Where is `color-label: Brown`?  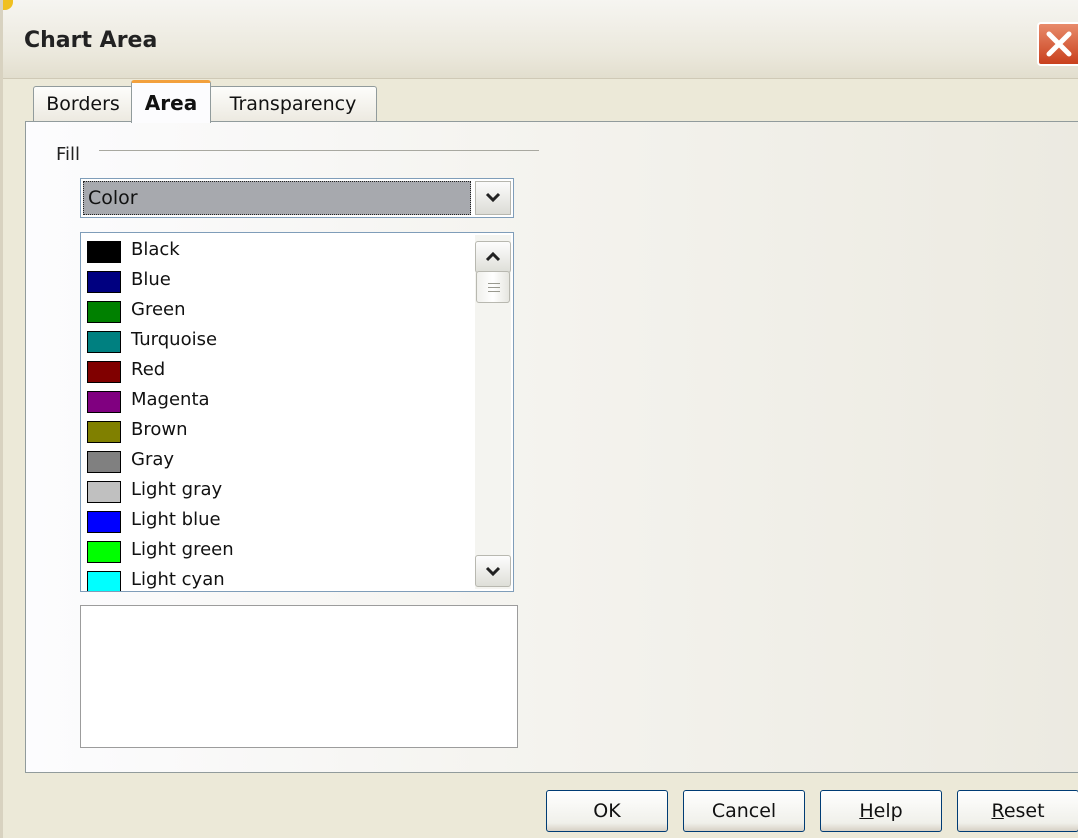 color-label: Brown is located at coordinates (159, 429).